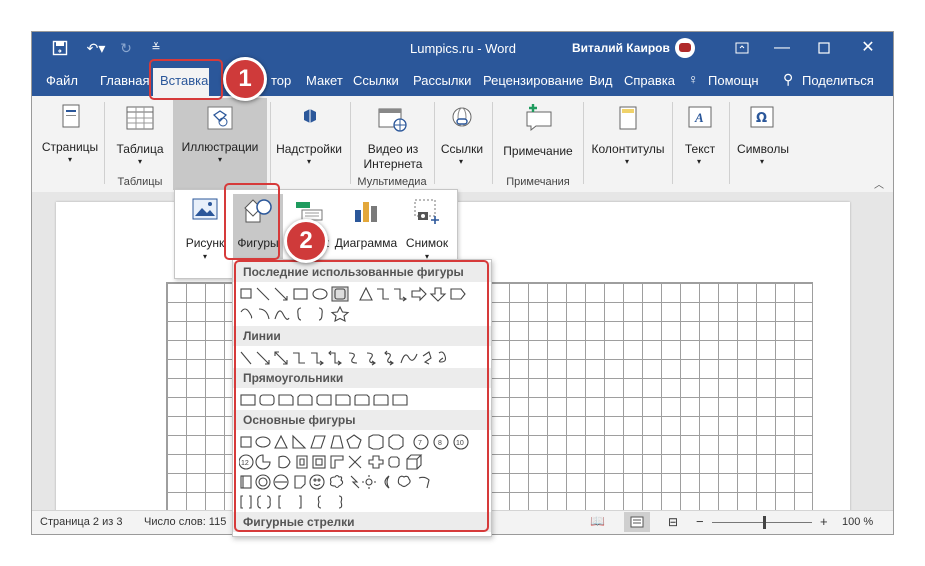 This screenshot has height=566, width=925. What do you see at coordinates (427, 231) in the screenshot?
I see `screenshot-button: Снимок ▾` at bounding box center [427, 231].